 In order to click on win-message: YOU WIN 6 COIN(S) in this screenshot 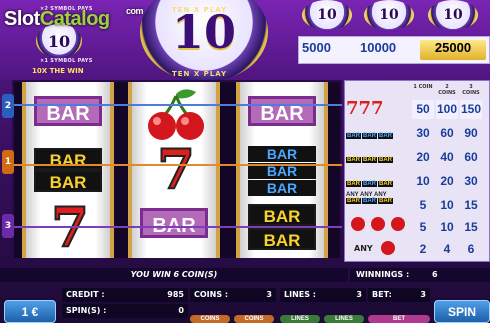, I will do `click(174, 275)`.